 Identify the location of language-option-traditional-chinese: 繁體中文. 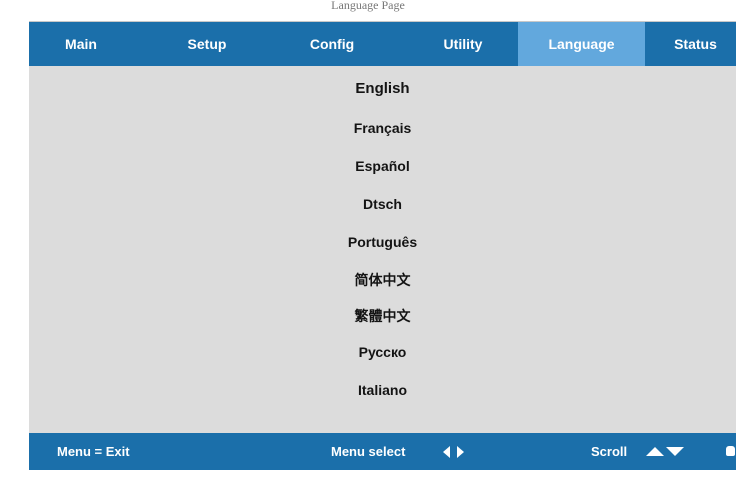
(382, 316).